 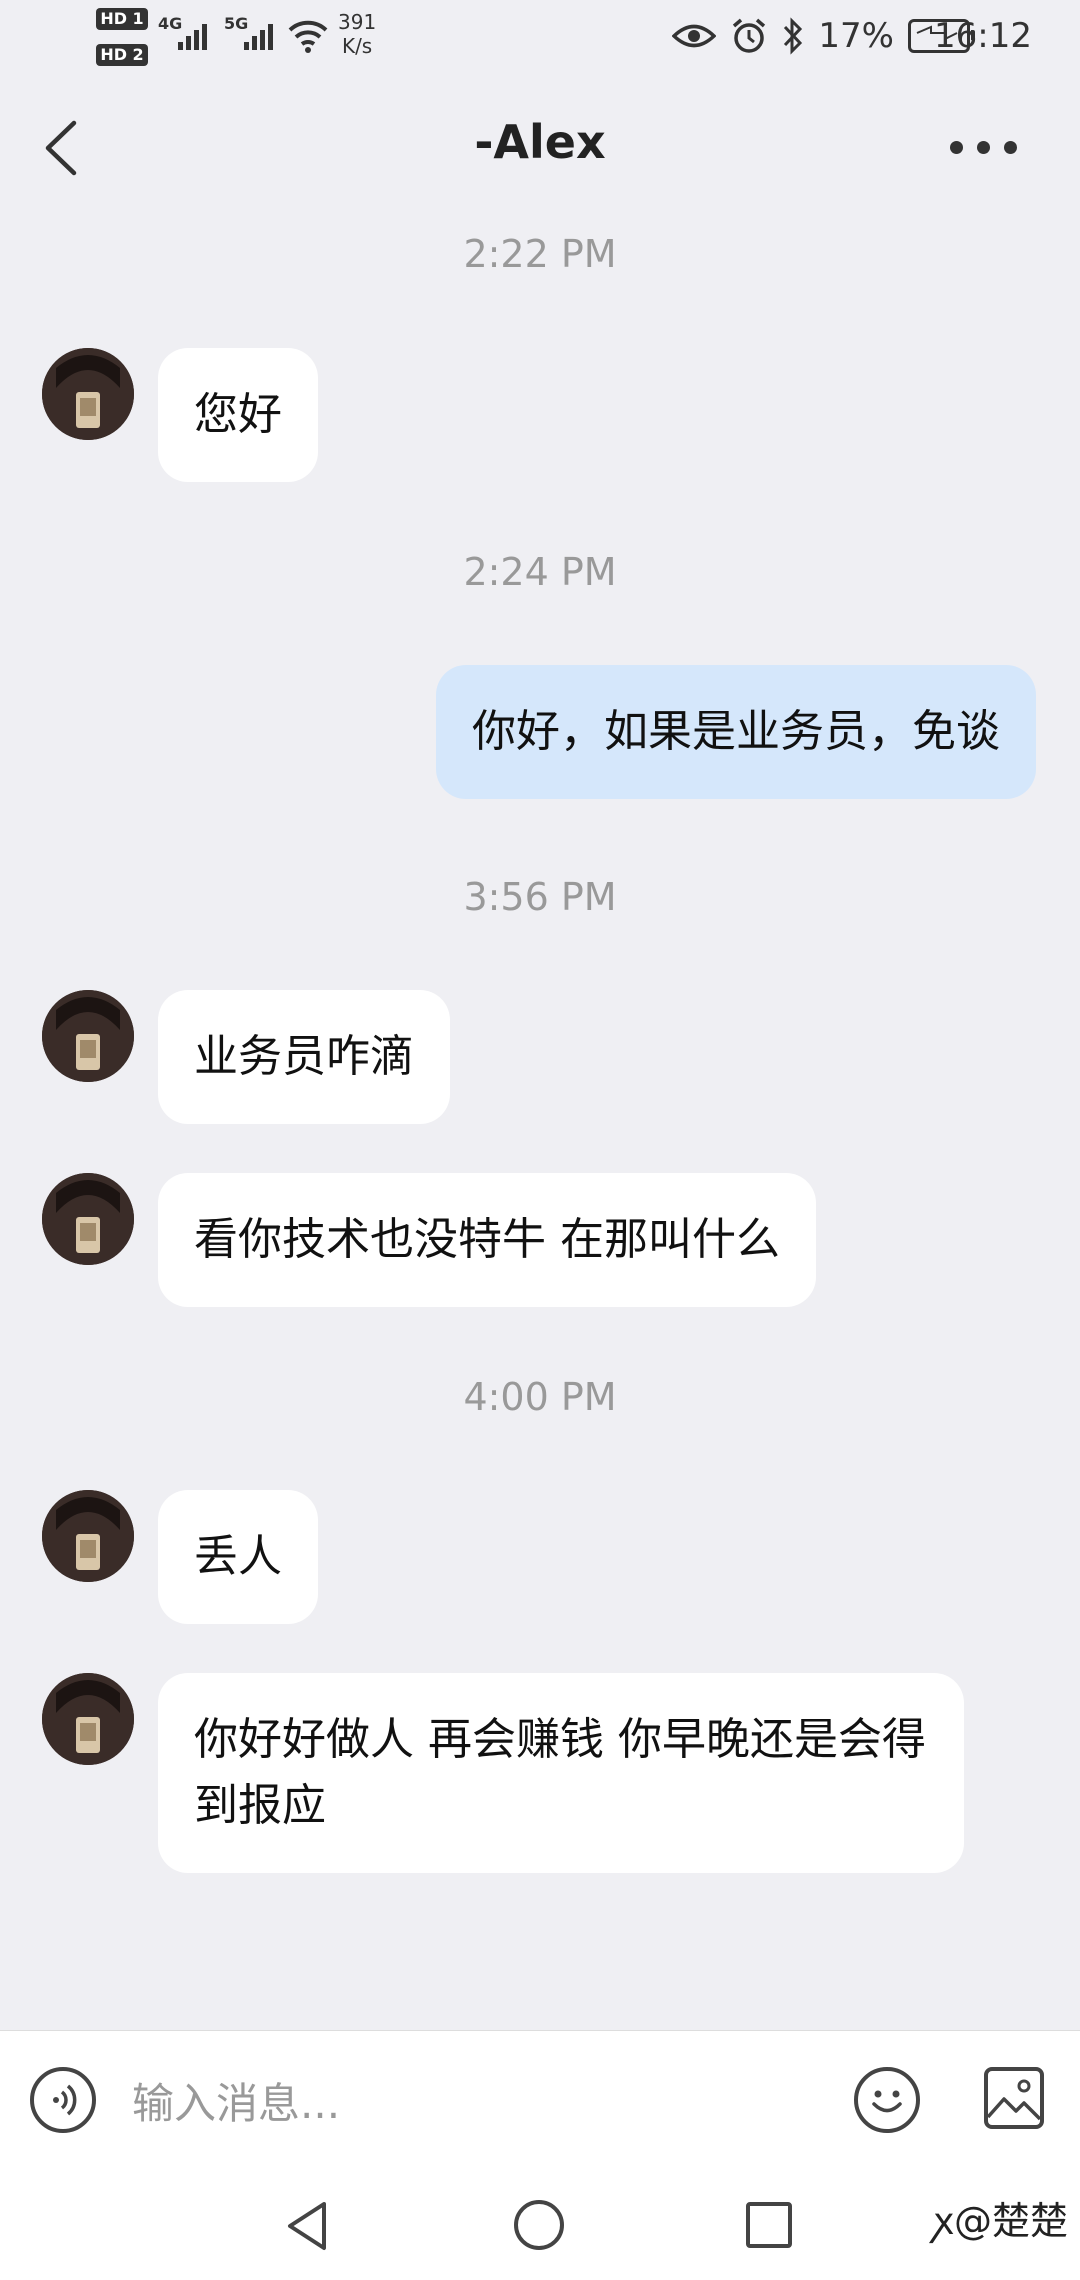 I want to click on timestamp: 4:00 PM, so click(x=540, y=1397).